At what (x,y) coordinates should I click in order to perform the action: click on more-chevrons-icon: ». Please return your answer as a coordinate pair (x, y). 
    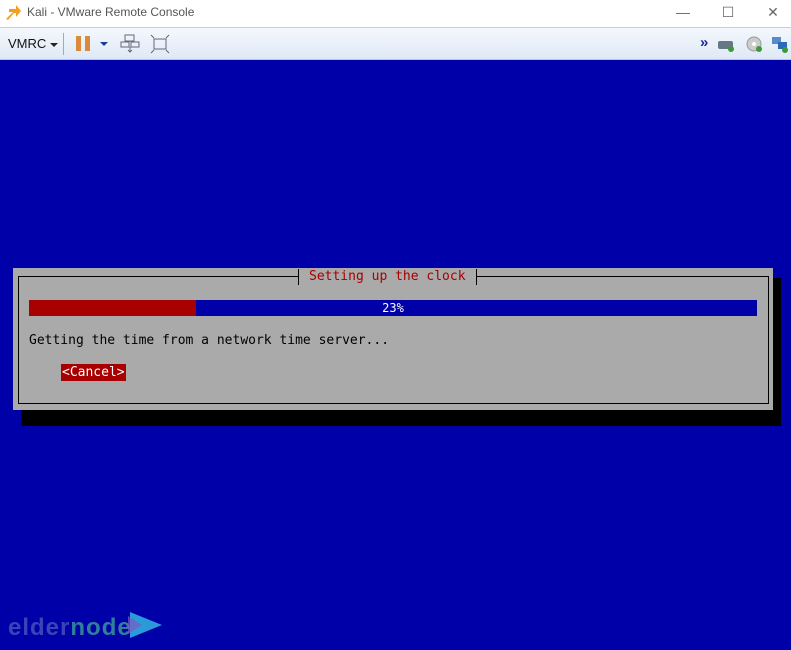
    Looking at the image, I should click on (704, 42).